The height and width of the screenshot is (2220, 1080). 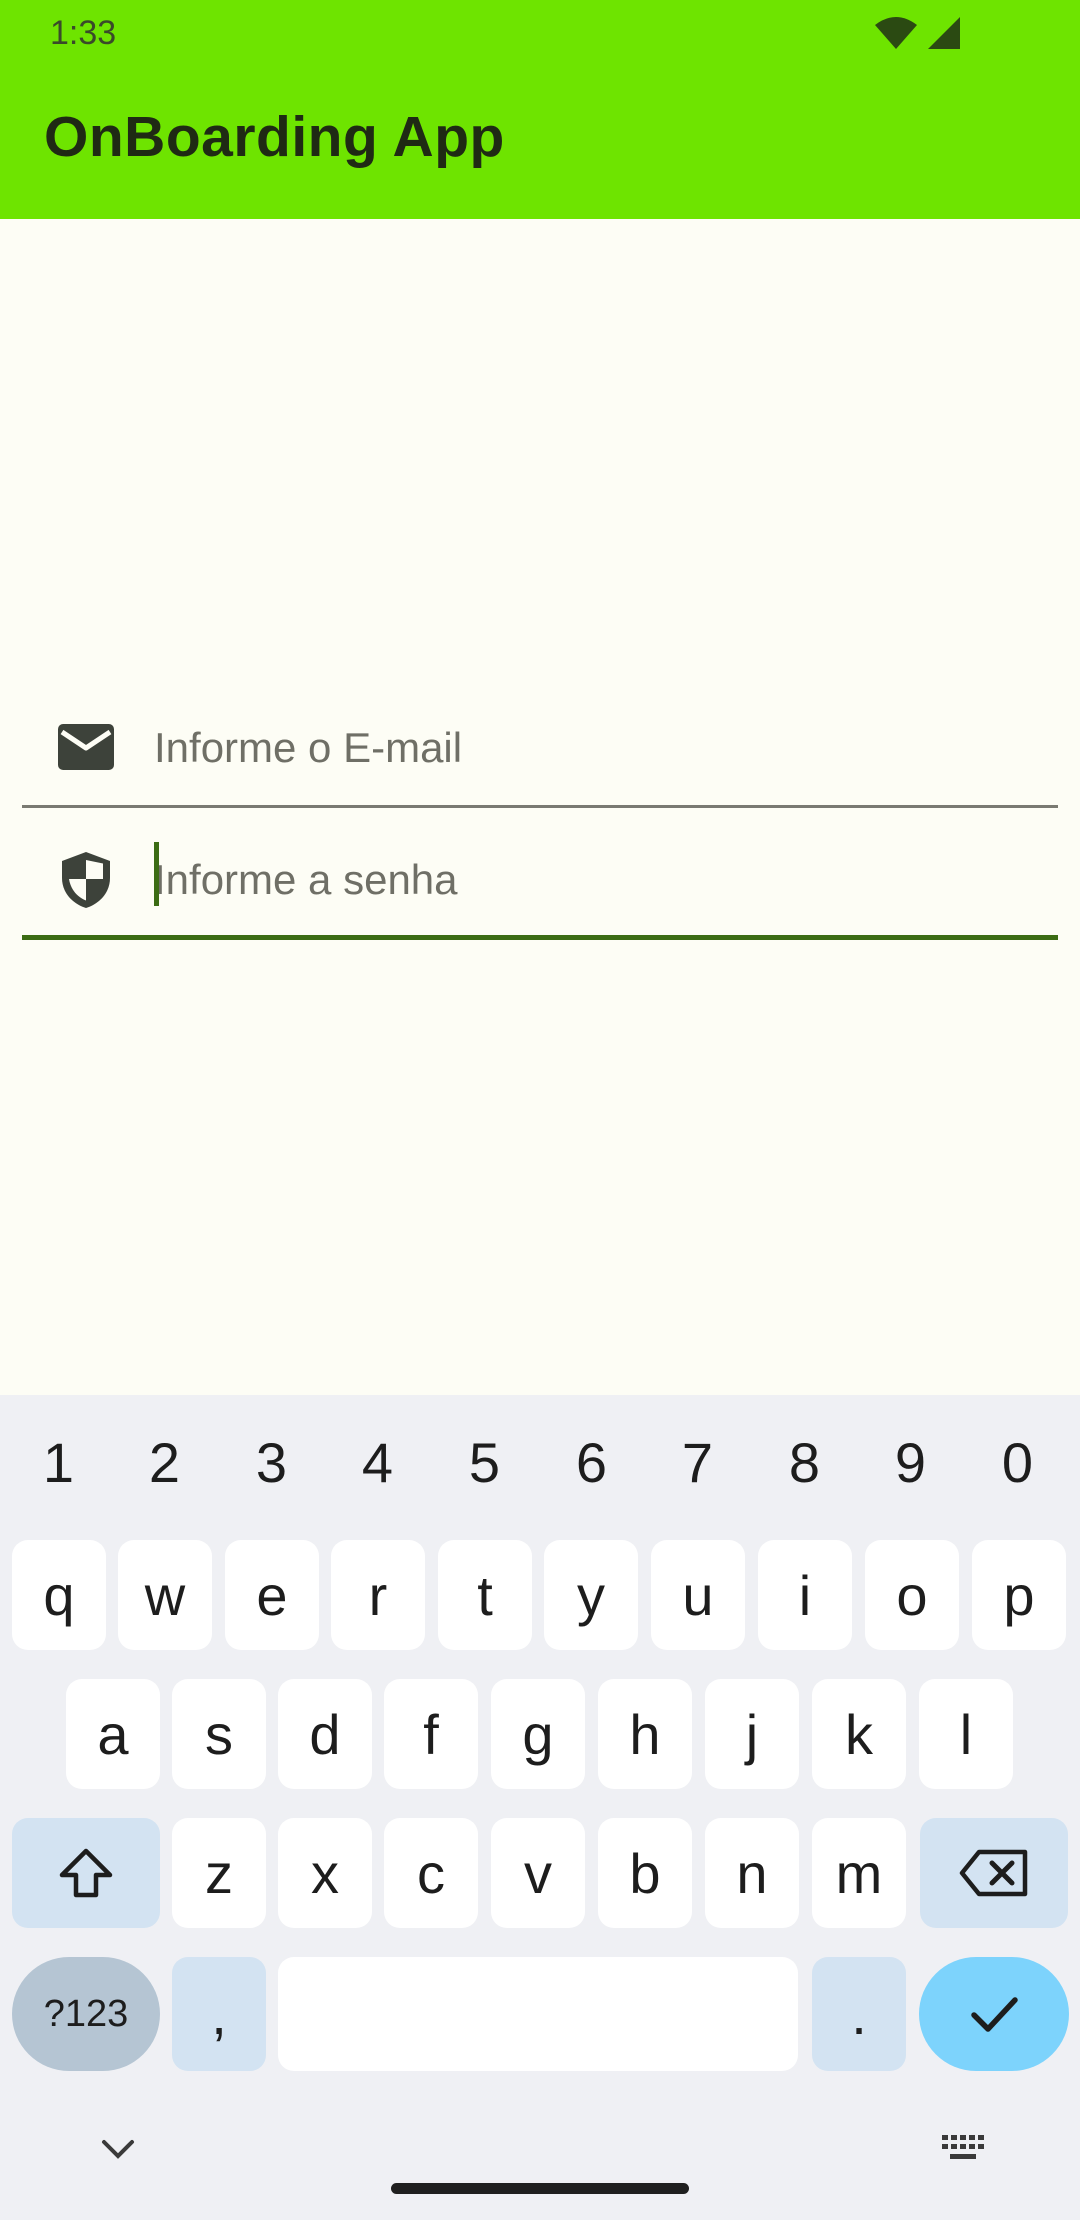 What do you see at coordinates (156, 874) in the screenshot?
I see `text-cursor` at bounding box center [156, 874].